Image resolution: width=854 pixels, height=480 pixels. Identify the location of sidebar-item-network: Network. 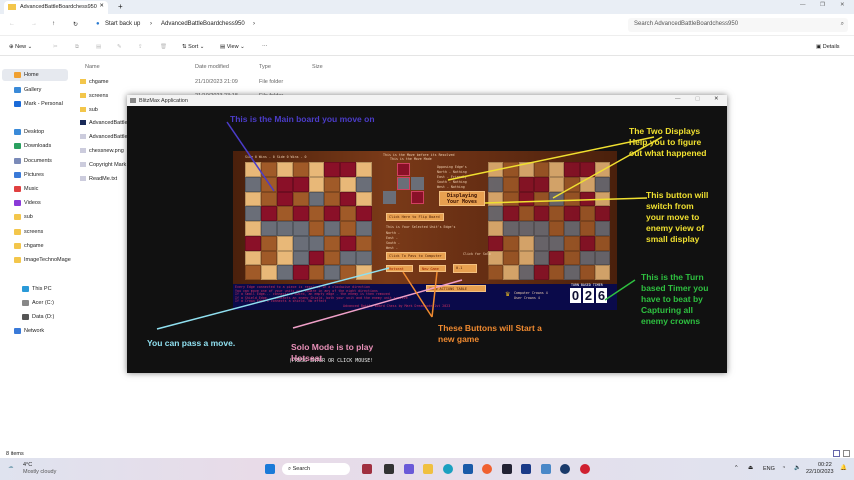
(43, 331).